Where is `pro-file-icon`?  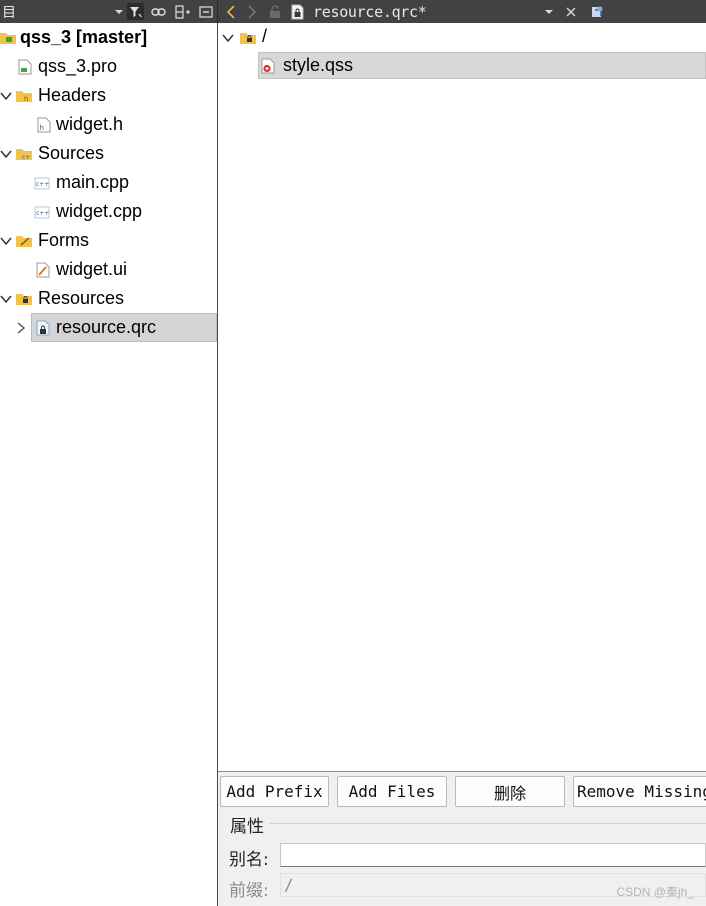 pro-file-icon is located at coordinates (25, 67).